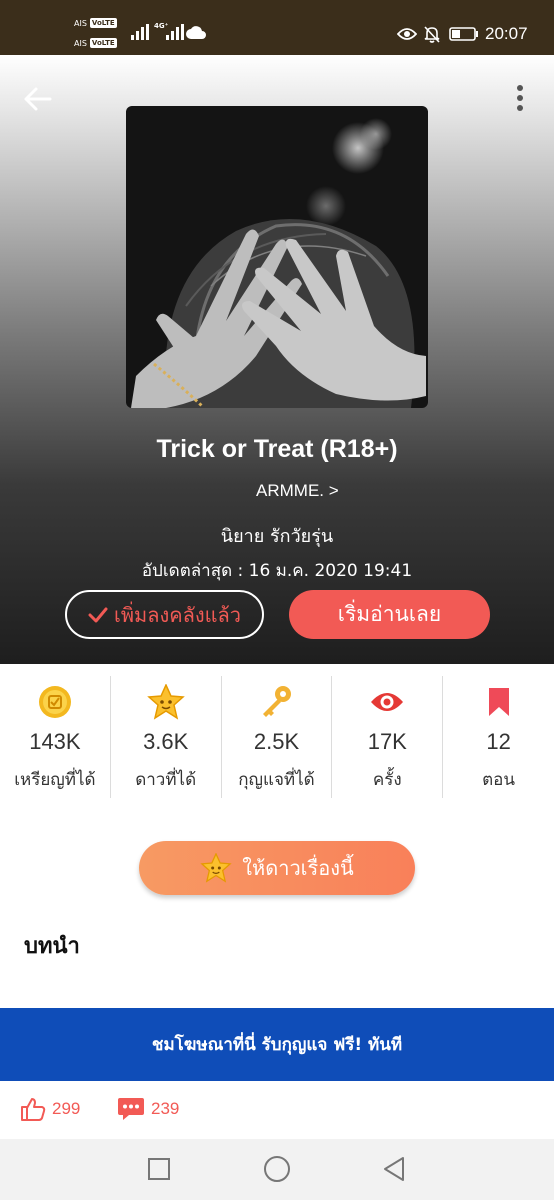 Image resolution: width=554 pixels, height=1200 pixels. I want to click on thumbs-up-icon, so click(33, 1109).